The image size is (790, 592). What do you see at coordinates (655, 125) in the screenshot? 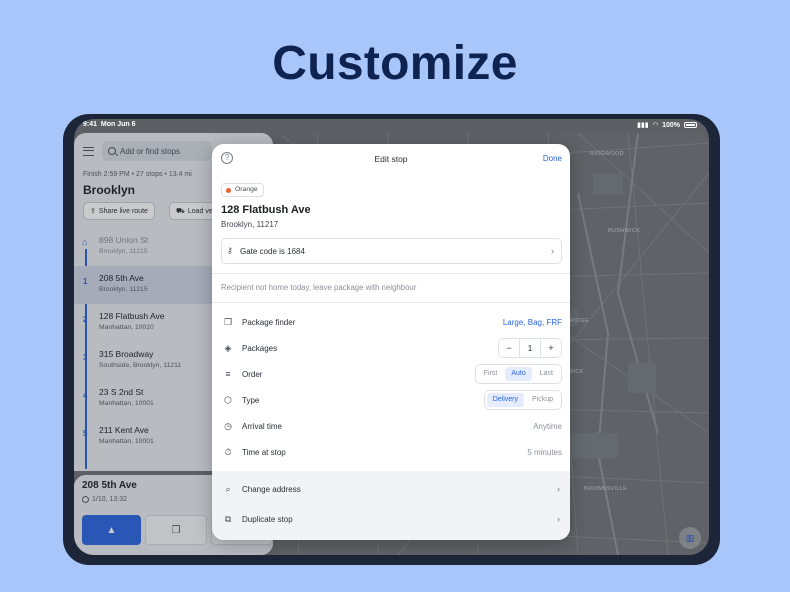
I see `wifi-icon: ◠` at bounding box center [655, 125].